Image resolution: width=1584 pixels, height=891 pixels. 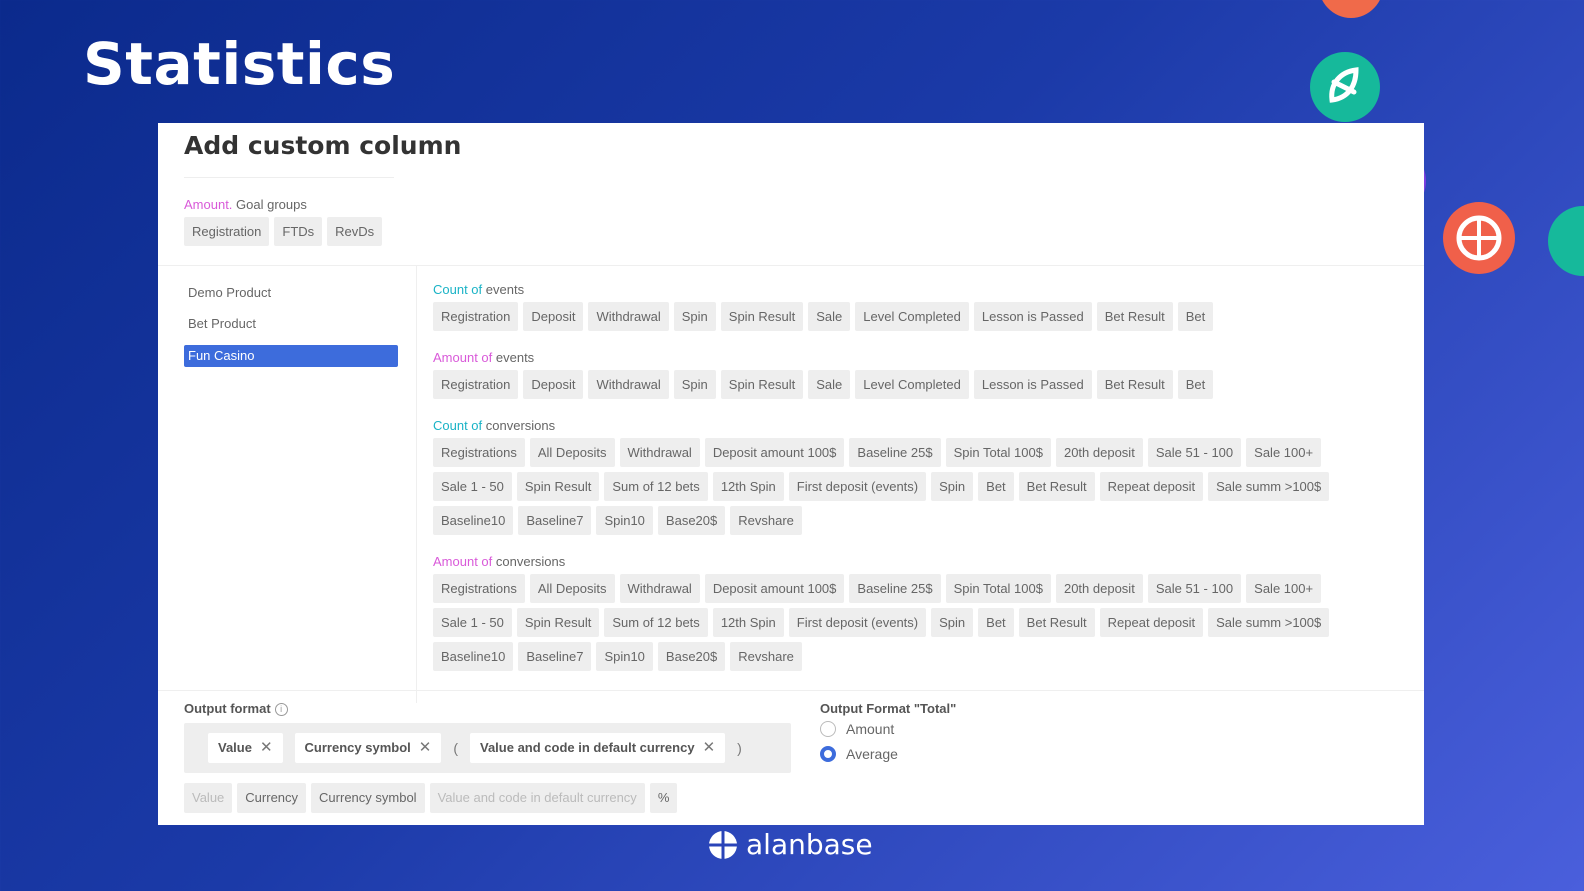 I want to click on goal-groups-chips: Registration FTDs RevDs, so click(x=283, y=231).